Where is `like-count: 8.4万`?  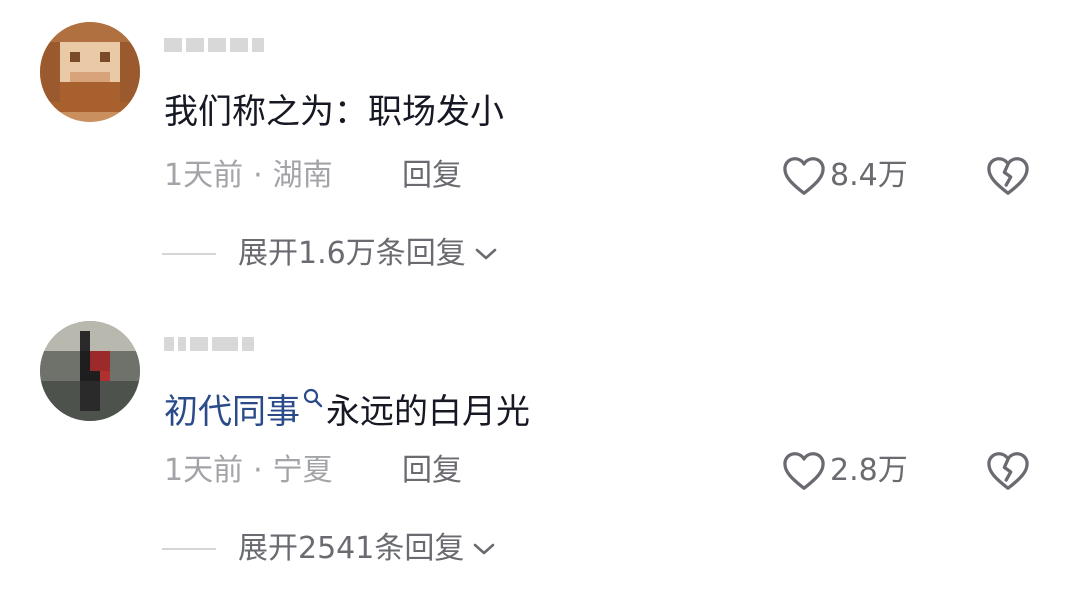 like-count: 8.4万 is located at coordinates (869, 175).